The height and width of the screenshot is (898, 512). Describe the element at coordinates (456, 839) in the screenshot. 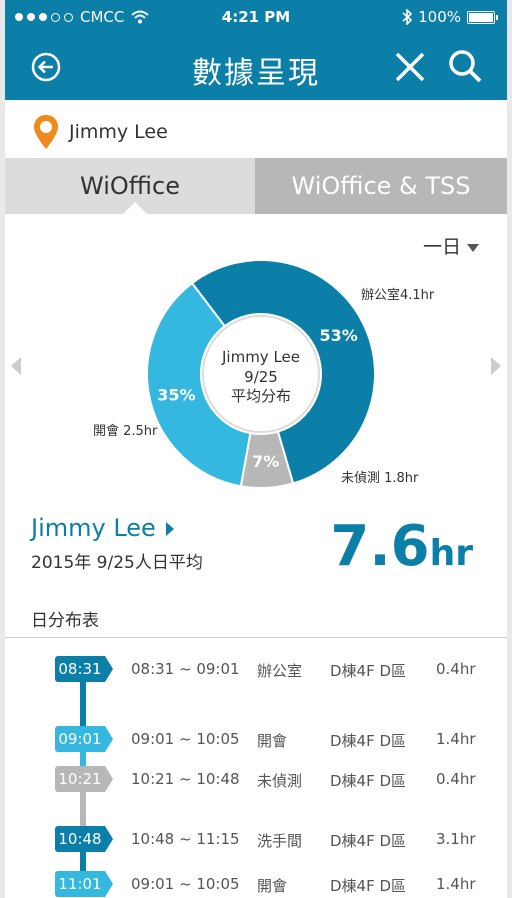

I see `duration: 3.1hr` at that location.